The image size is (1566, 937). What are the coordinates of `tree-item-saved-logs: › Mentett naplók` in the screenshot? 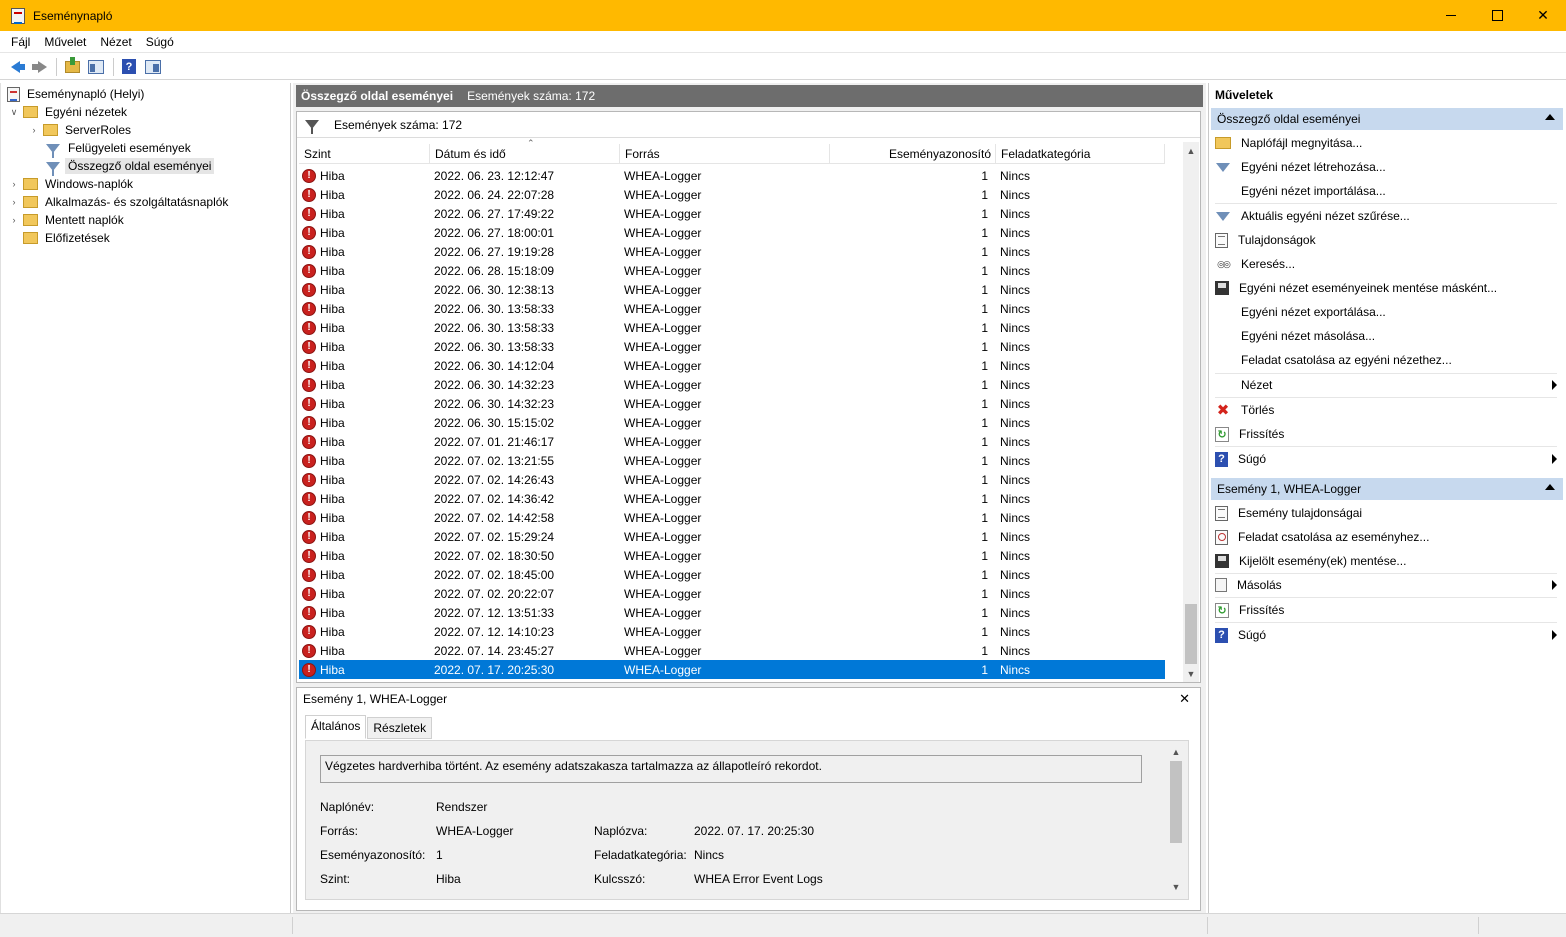 It's located at (67, 220).